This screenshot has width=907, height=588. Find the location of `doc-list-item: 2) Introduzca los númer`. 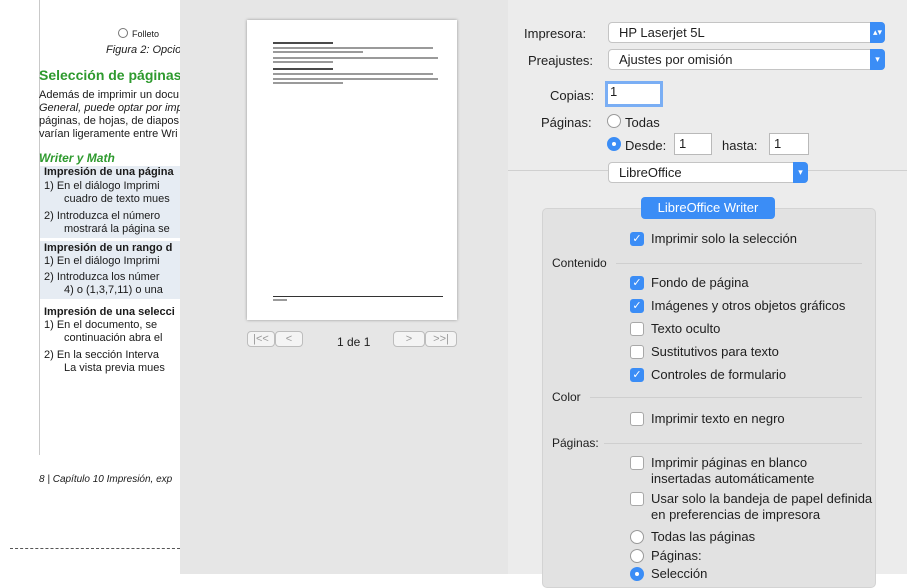

doc-list-item: 2) Introduzca los númer is located at coordinates (102, 277).